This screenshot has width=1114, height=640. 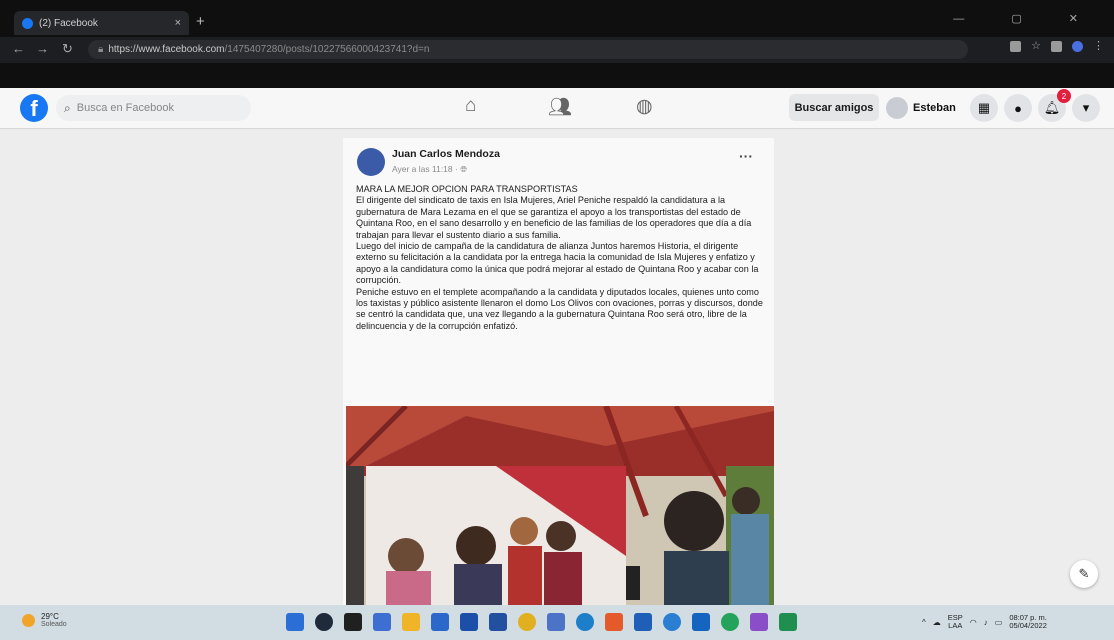 I want to click on language-indicator: ESP LAA, so click(x=955, y=622).